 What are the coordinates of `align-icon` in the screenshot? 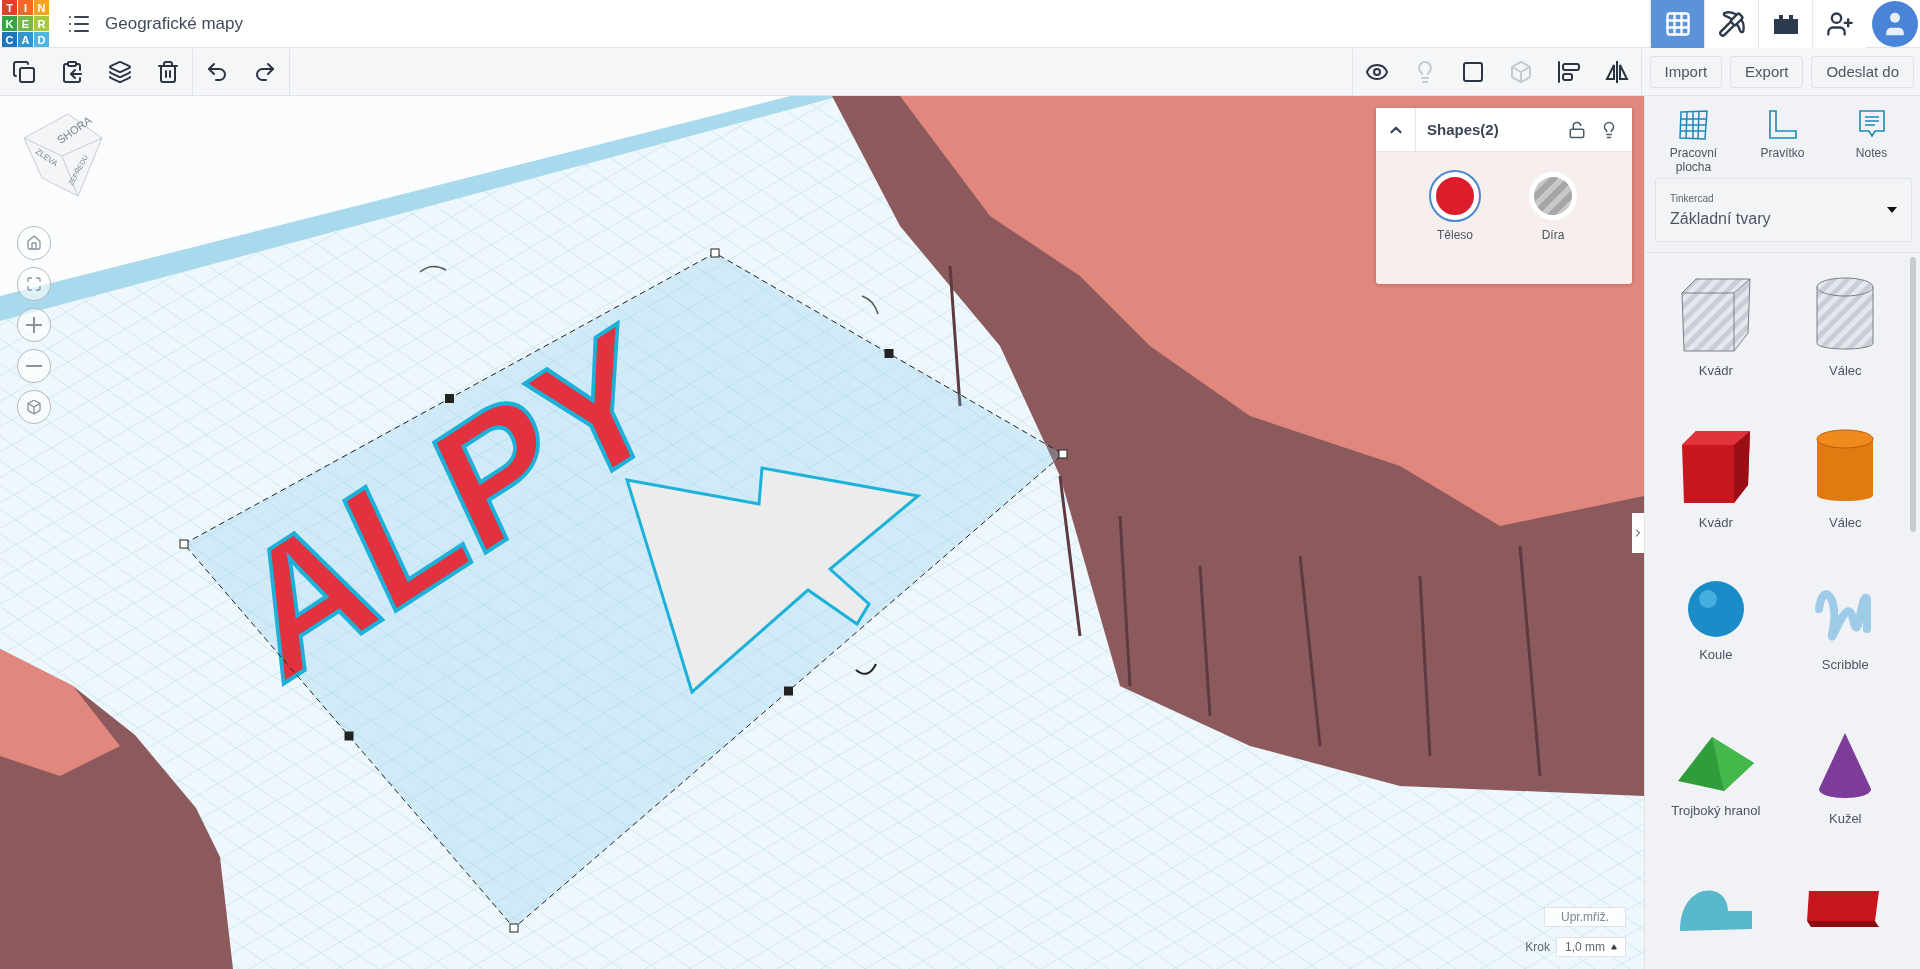 It's located at (1568, 71).